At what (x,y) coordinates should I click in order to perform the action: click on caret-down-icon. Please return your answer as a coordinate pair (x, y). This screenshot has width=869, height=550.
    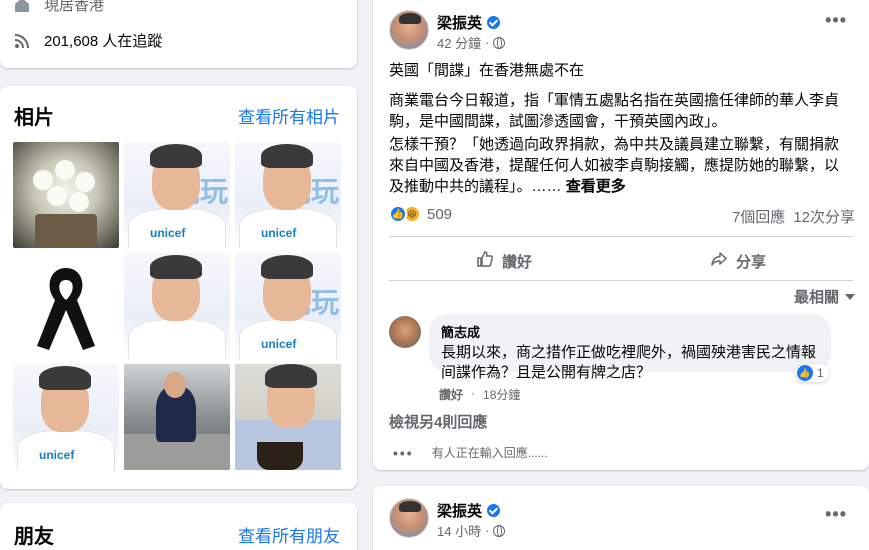
    Looking at the image, I should click on (850, 296).